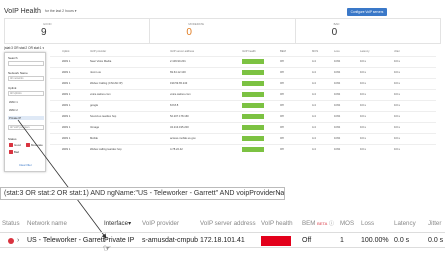 This screenshot has width=445, height=266. Describe the element at coordinates (179, 83) in the screenshot. I see `cell-address: 199.59.65.243` at that location.